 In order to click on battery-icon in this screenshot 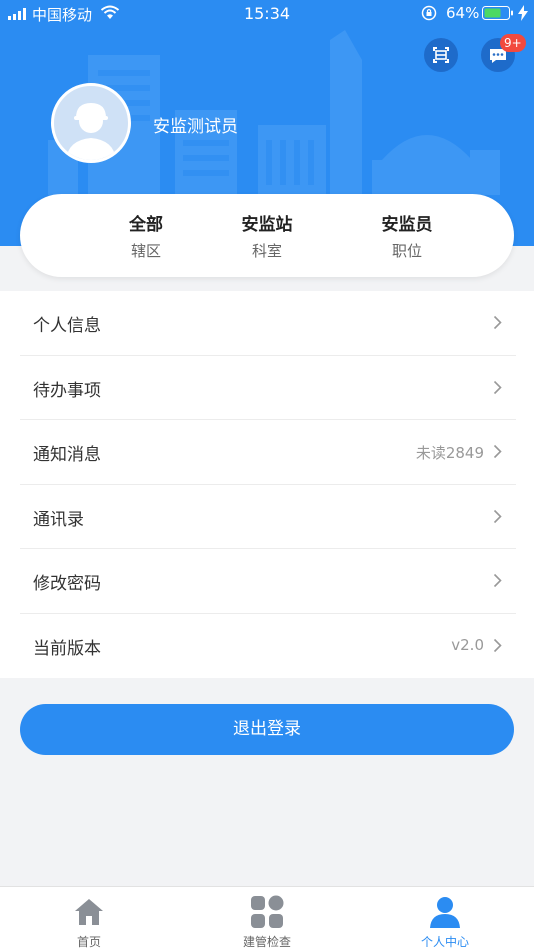, I will do `click(497, 13)`.